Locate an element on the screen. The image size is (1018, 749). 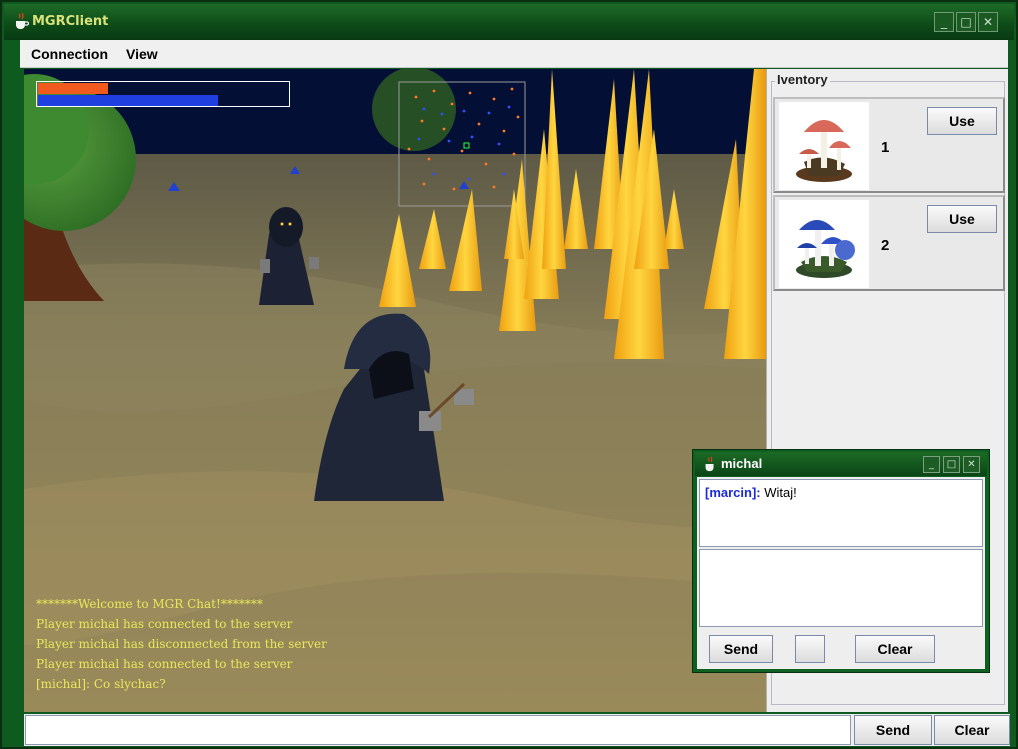
item-count: 1 is located at coordinates (885, 147).